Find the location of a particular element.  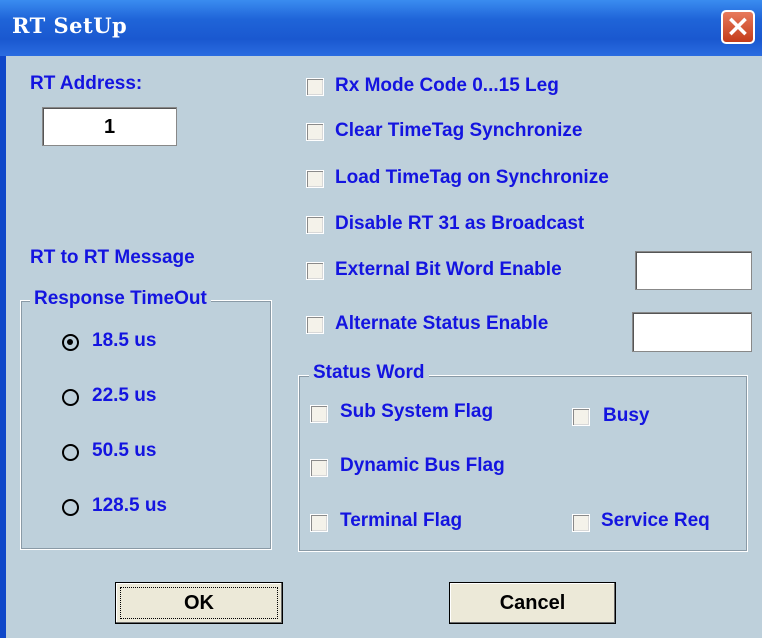

timeout-option-label: 50.5 us is located at coordinates (124, 450).